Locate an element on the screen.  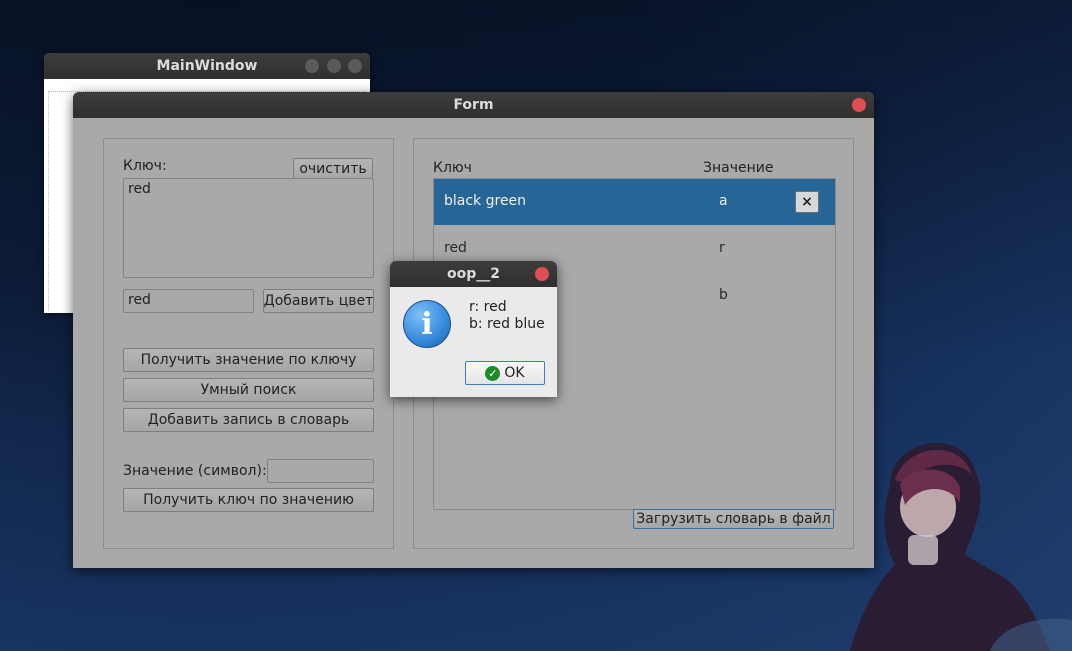
ok-button: ✓ OK is located at coordinates (505, 373).